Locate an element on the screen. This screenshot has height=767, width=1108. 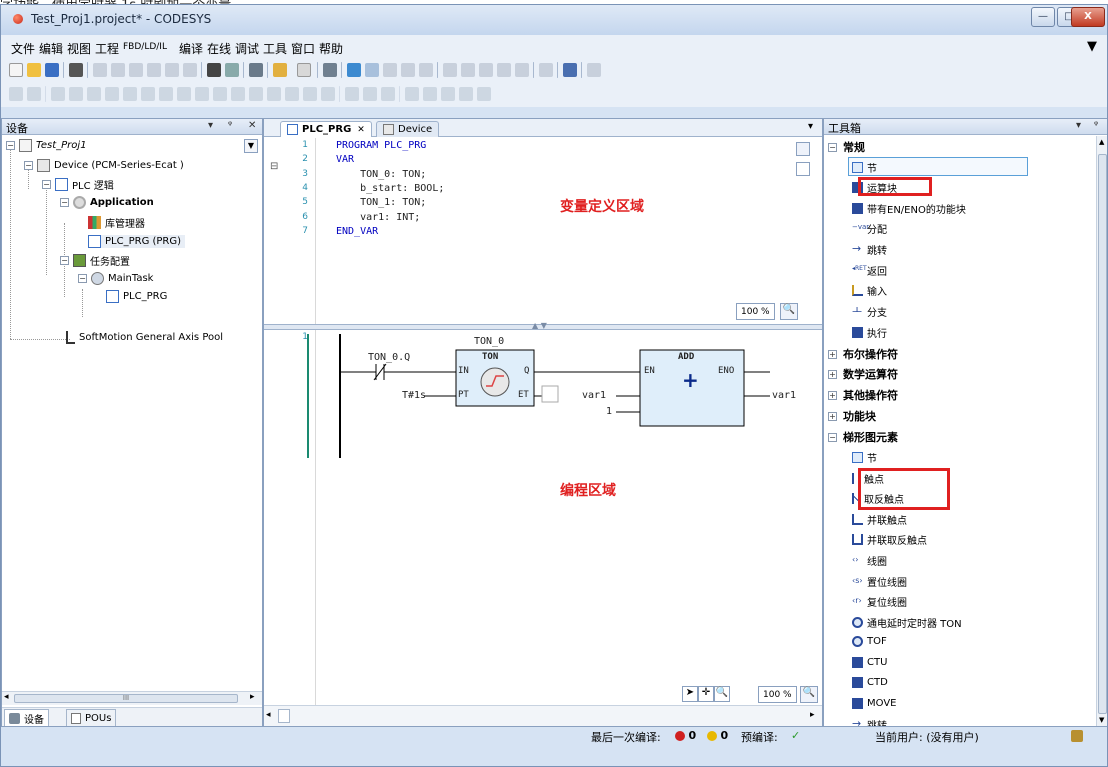
customize-icon is located at coordinates (594, 70).